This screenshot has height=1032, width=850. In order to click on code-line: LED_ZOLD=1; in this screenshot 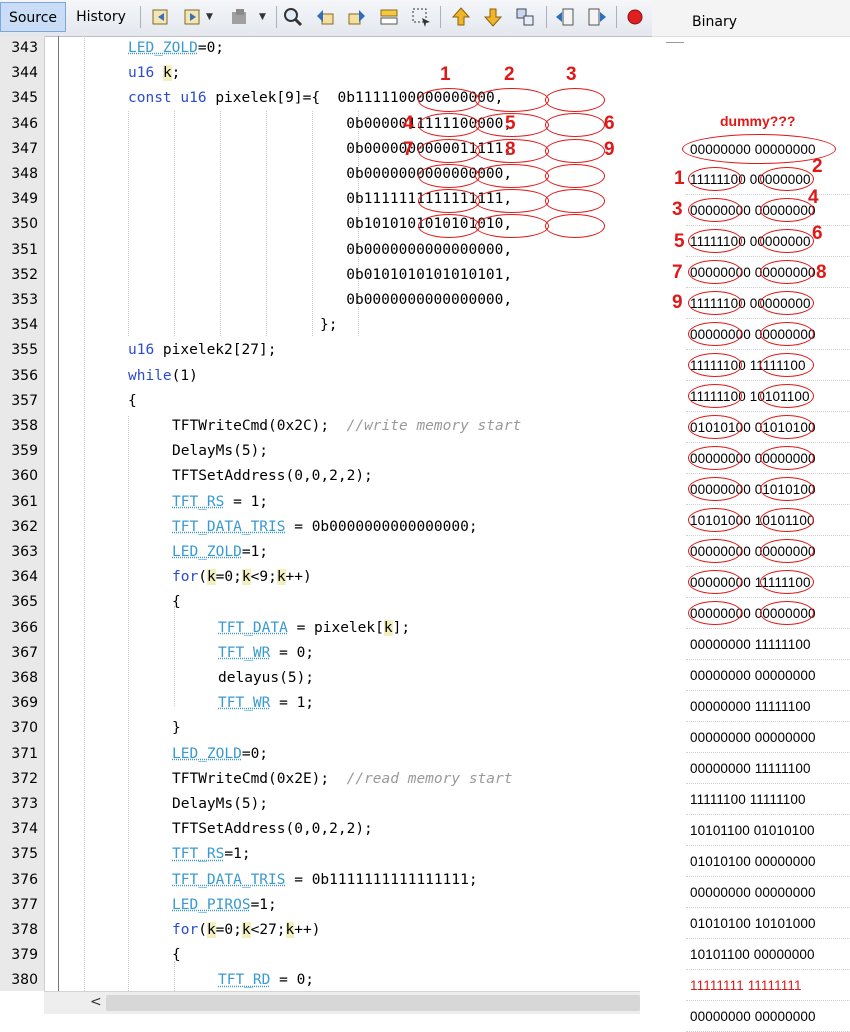, I will do `click(348, 552)`.